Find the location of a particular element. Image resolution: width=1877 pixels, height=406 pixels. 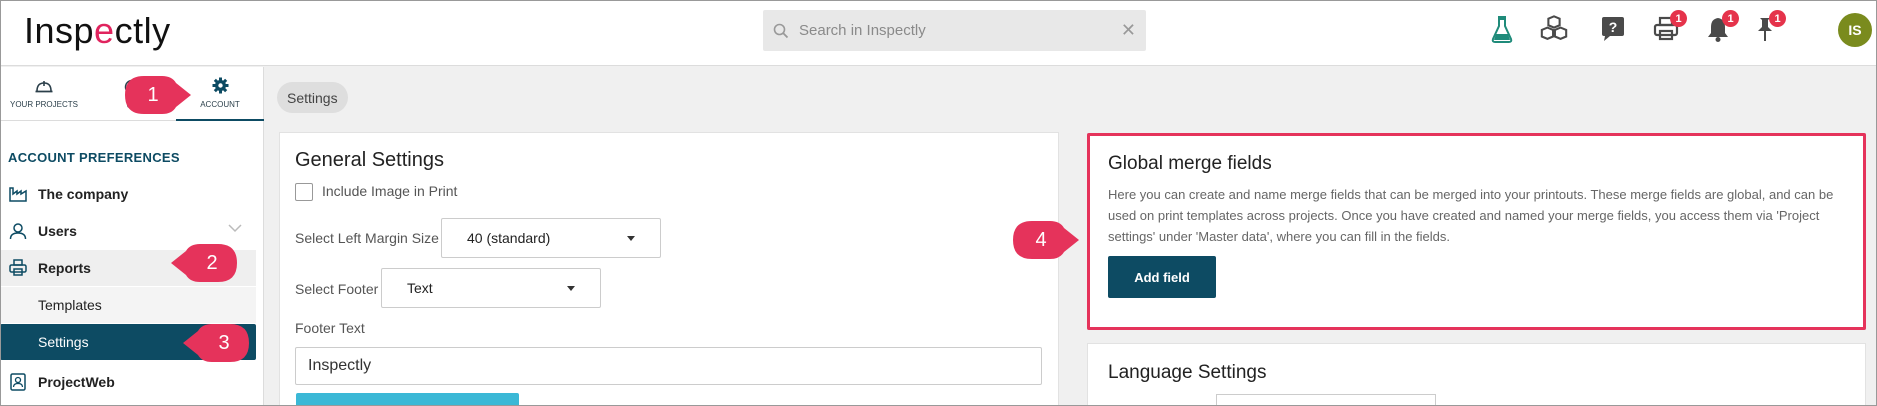

pin-icon: 1 is located at coordinates (1768, 27).